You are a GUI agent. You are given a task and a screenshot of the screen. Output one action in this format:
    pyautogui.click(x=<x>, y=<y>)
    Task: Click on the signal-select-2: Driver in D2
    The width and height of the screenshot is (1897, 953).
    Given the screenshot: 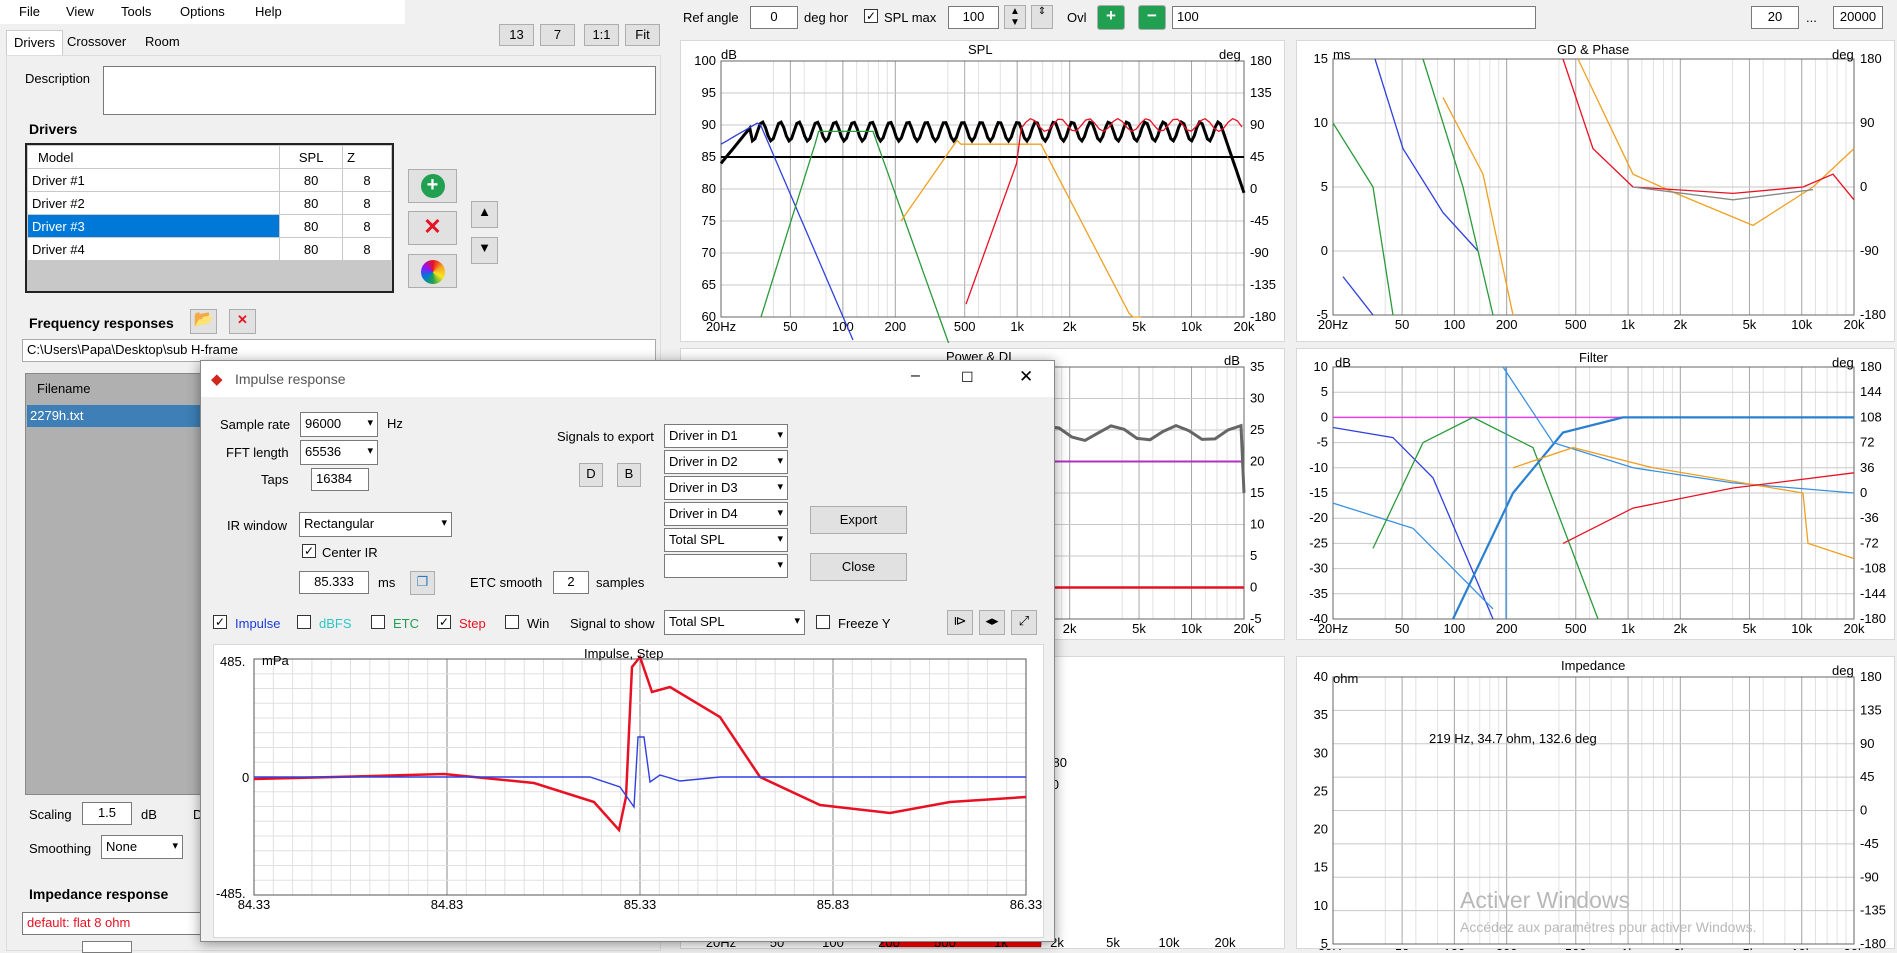 What is the action you would take?
    pyautogui.click(x=726, y=462)
    